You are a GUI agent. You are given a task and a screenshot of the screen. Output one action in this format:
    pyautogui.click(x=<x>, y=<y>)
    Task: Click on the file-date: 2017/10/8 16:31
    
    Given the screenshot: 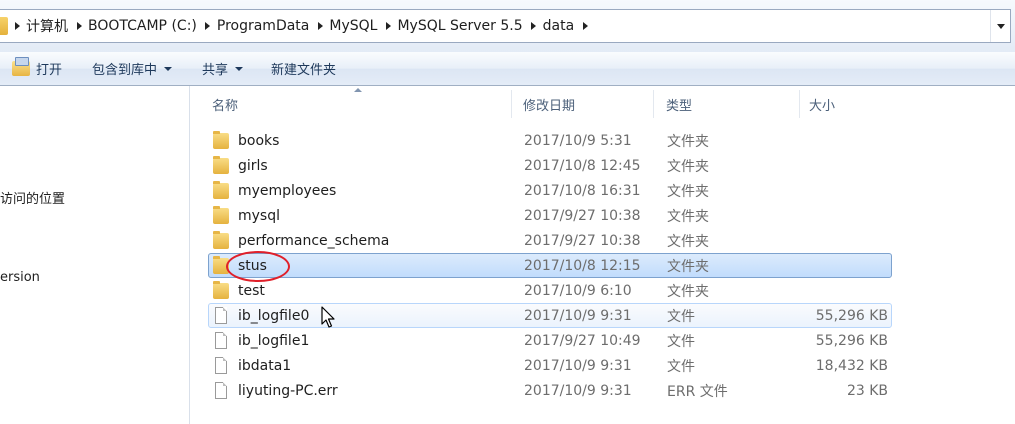 What is the action you would take?
    pyautogui.click(x=582, y=190)
    